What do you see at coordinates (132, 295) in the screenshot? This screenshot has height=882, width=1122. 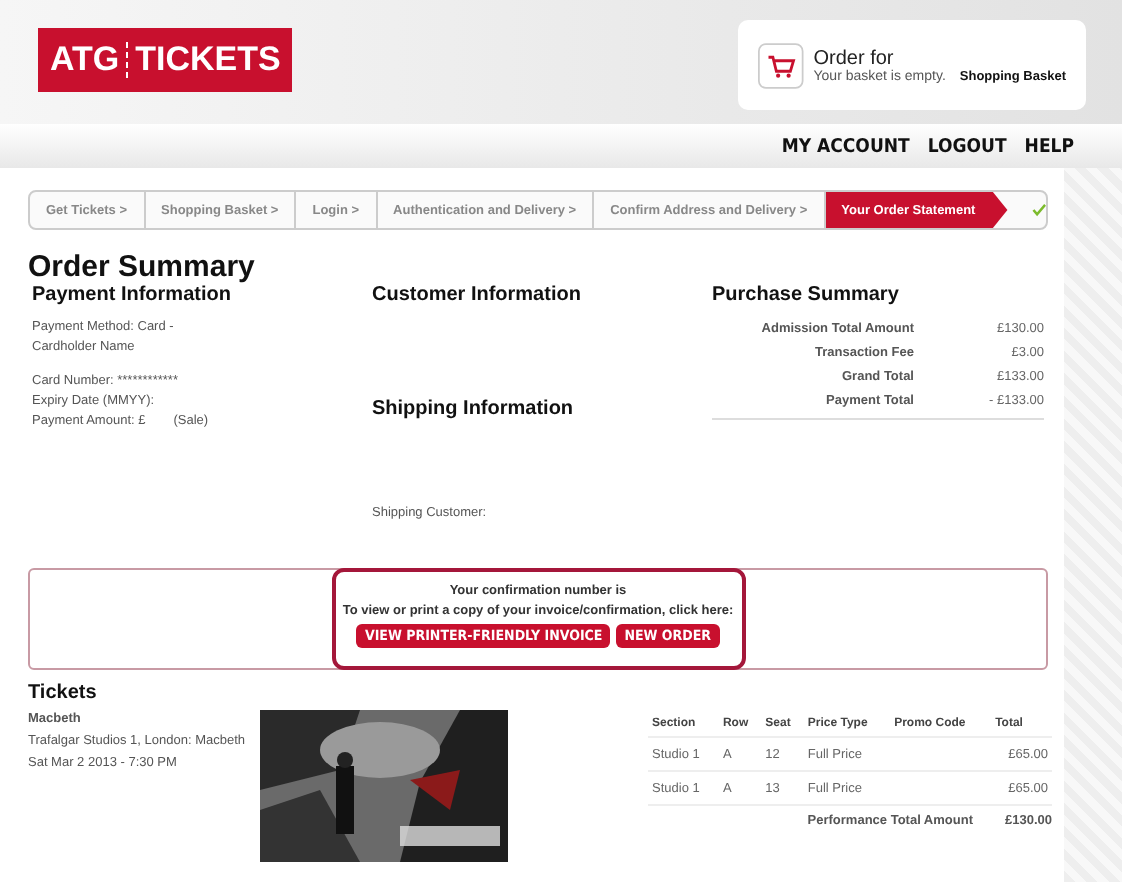 I see `section-heading: Payment Information` at bounding box center [132, 295].